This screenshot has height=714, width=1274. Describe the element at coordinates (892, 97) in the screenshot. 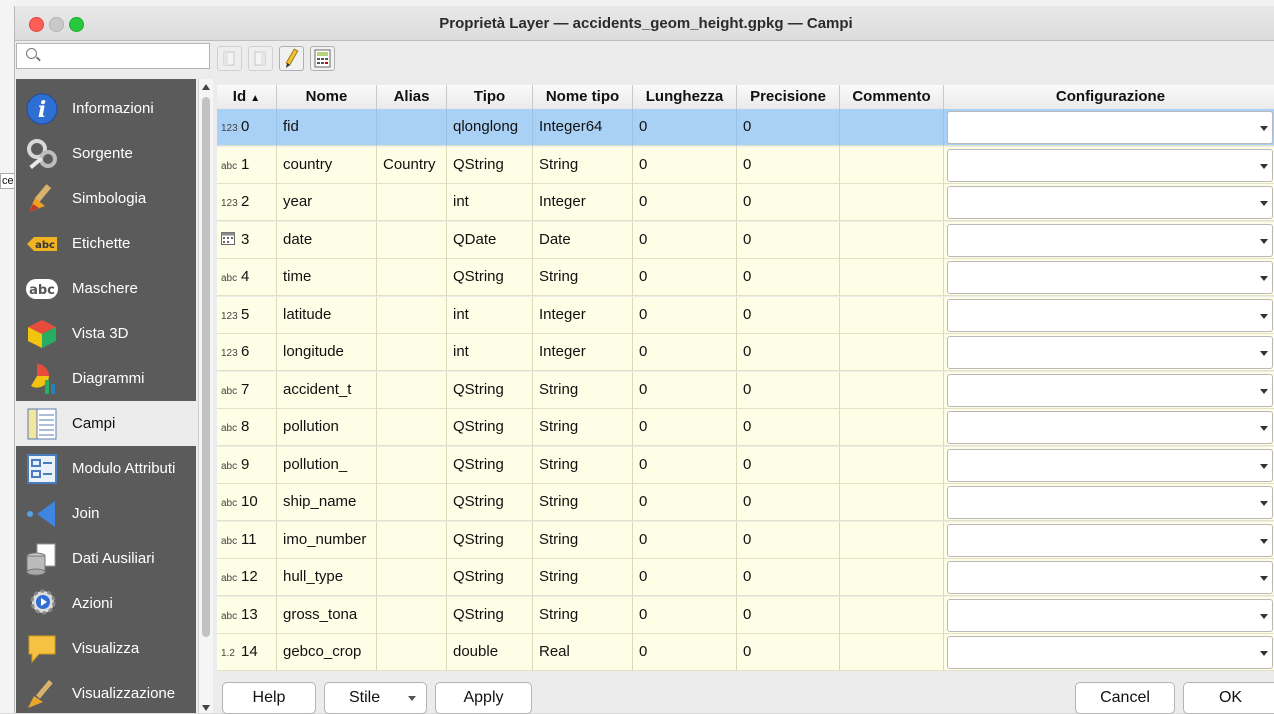

I see `column-header-commento: Commento` at that location.